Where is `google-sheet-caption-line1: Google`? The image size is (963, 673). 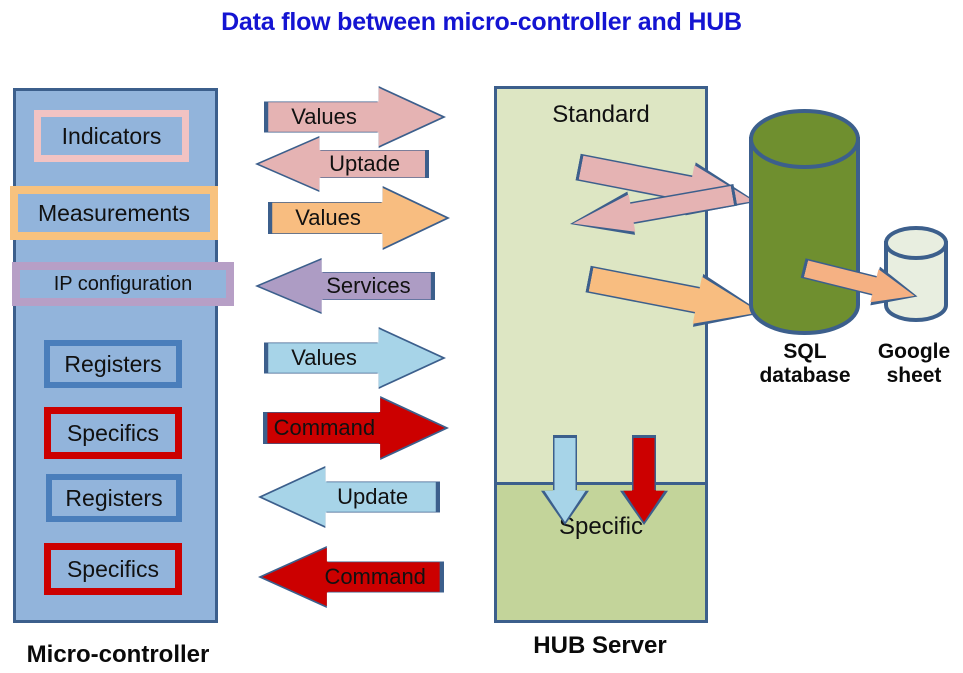 google-sheet-caption-line1: Google is located at coordinates (914, 351).